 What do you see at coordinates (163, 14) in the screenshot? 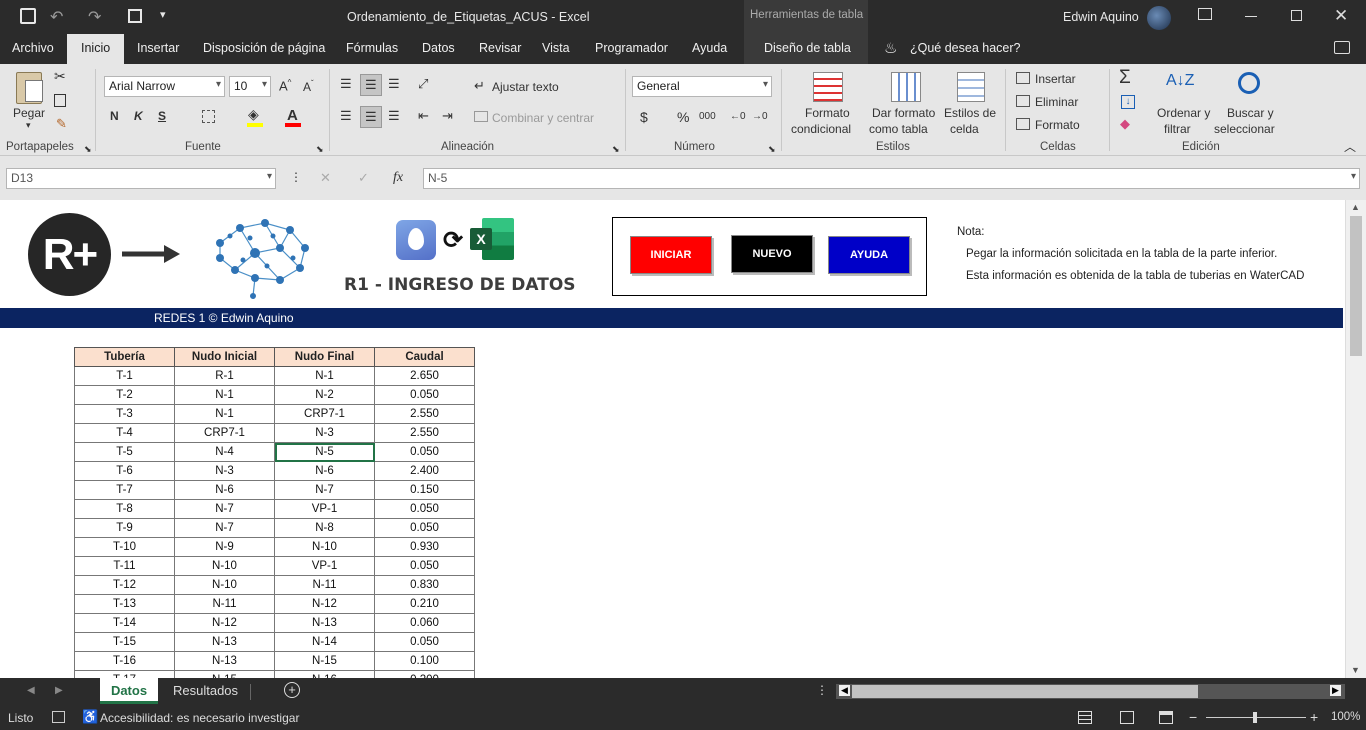
I see `customize-qat-icon: ▾` at bounding box center [163, 14].